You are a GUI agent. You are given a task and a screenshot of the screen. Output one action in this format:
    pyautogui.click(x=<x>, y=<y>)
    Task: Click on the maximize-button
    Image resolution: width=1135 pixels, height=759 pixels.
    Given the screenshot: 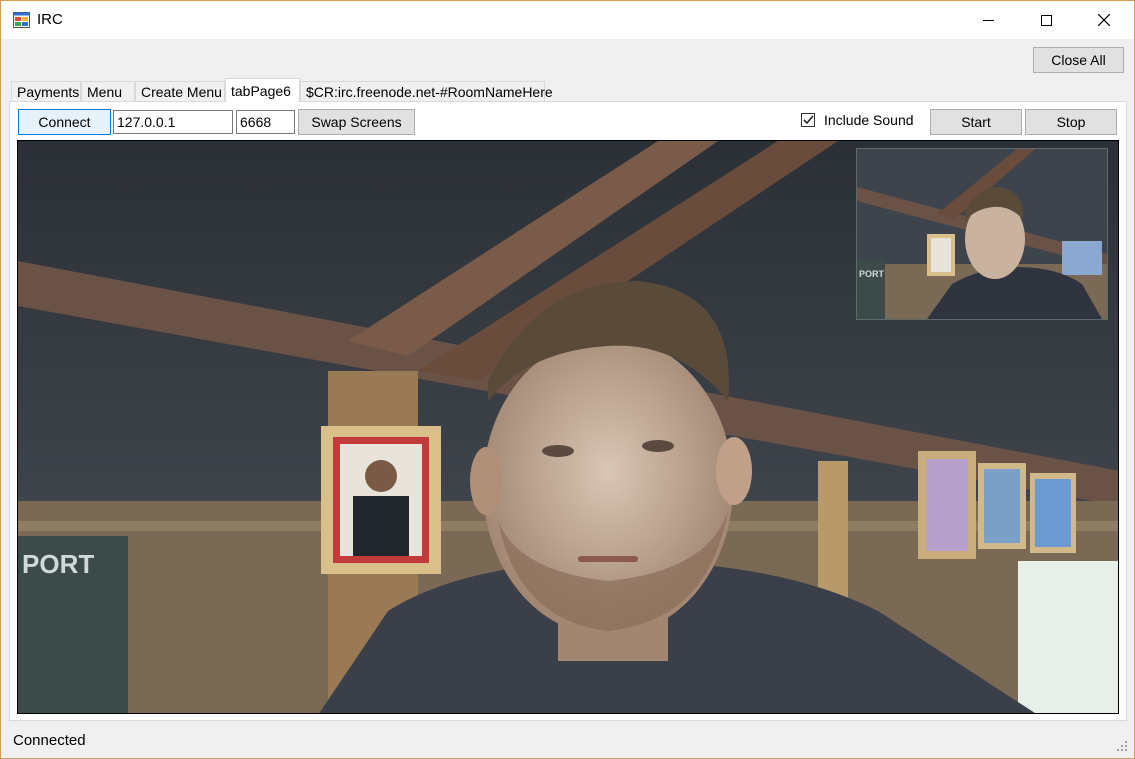 What is the action you would take?
    pyautogui.click(x=1046, y=20)
    